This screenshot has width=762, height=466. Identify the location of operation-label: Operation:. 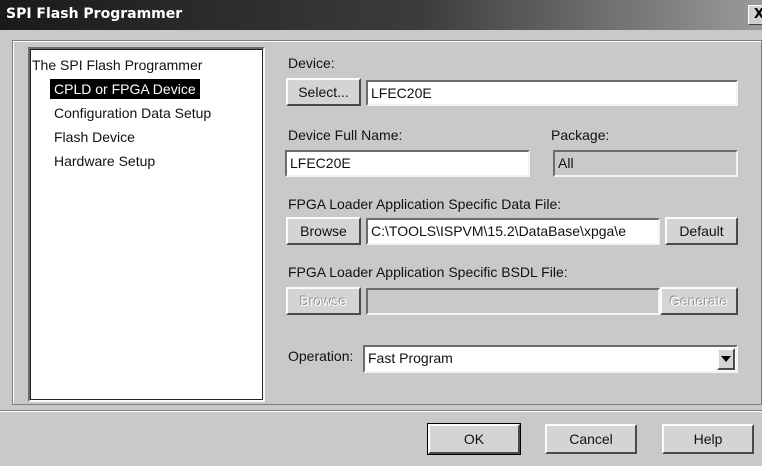
(321, 356).